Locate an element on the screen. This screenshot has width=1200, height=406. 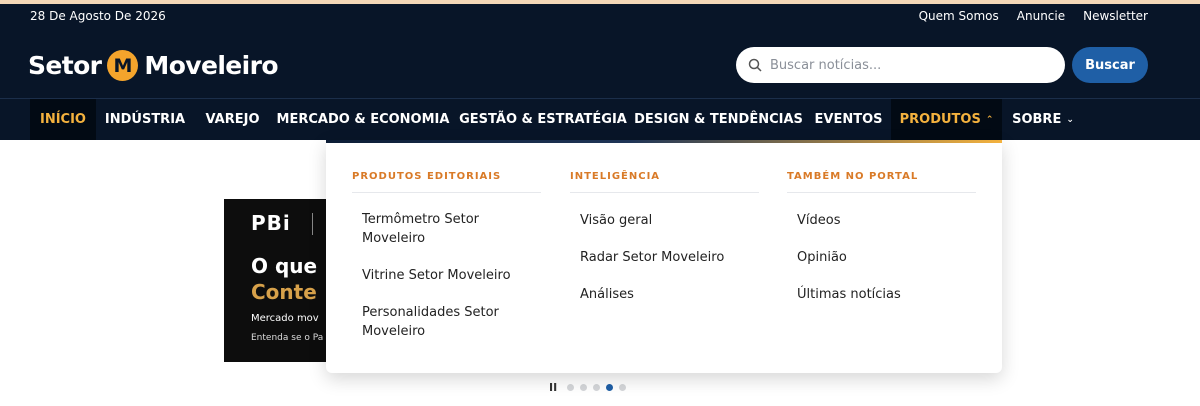
site-logo: Setor M Moveleiro is located at coordinates (153, 65).